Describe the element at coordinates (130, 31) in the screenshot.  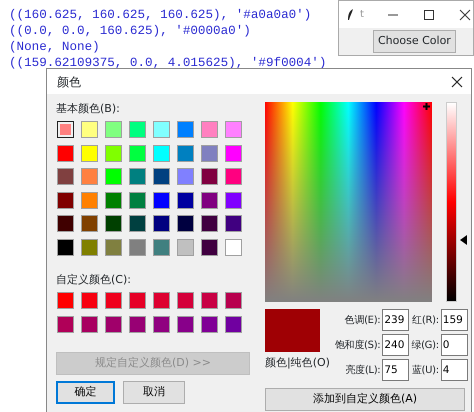
I see `console-output-line: ((0.0, 0.0, 160.625), '#0000a0')` at that location.